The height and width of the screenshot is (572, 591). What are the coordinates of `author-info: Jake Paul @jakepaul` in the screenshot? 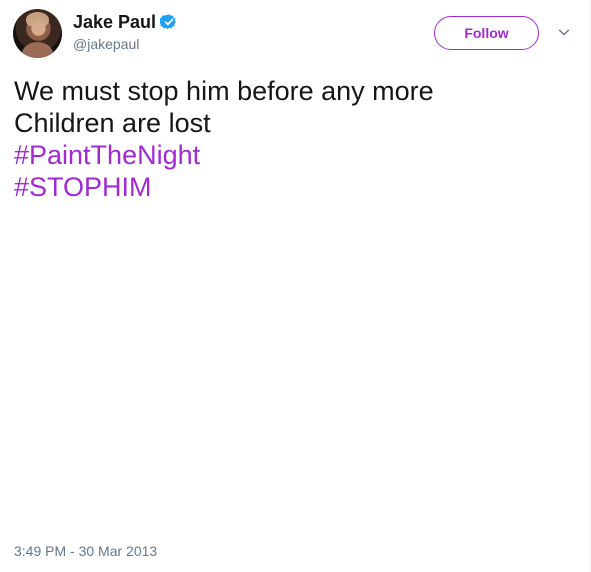 It's located at (125, 31).